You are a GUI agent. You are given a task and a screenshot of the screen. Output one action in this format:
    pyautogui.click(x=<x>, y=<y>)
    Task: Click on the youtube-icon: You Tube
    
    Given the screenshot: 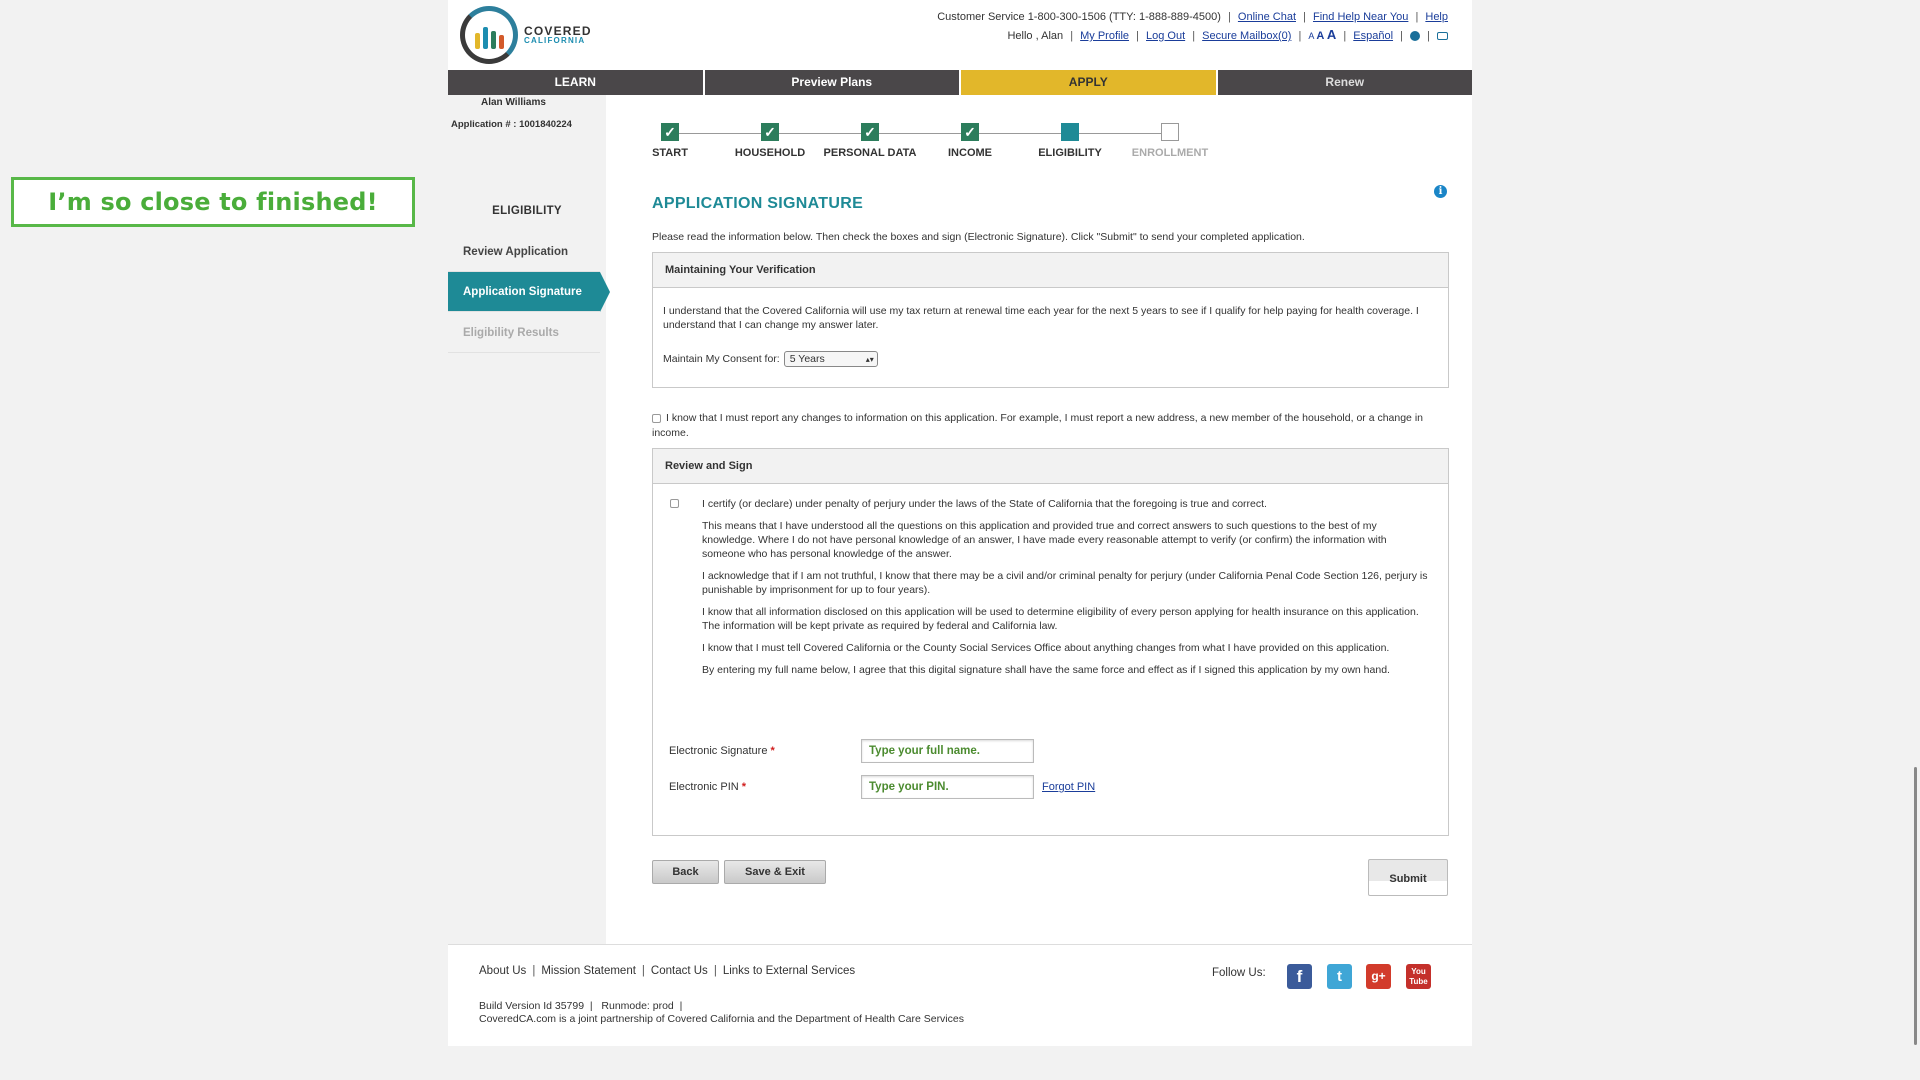 What is the action you would take?
    pyautogui.click(x=1418, y=976)
    